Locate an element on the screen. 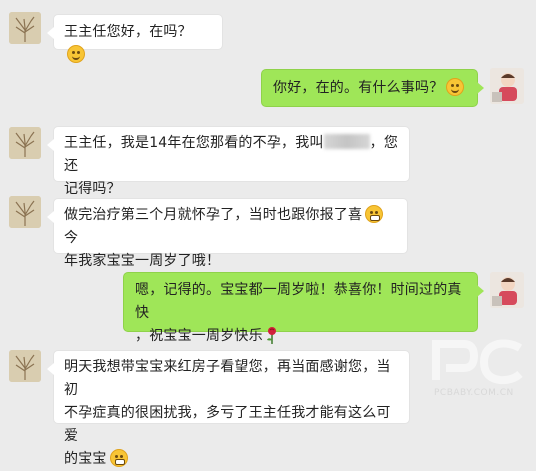 The height and width of the screenshot is (471, 536). message-text: ，祝宝宝一周岁快乐 is located at coordinates (199, 336).